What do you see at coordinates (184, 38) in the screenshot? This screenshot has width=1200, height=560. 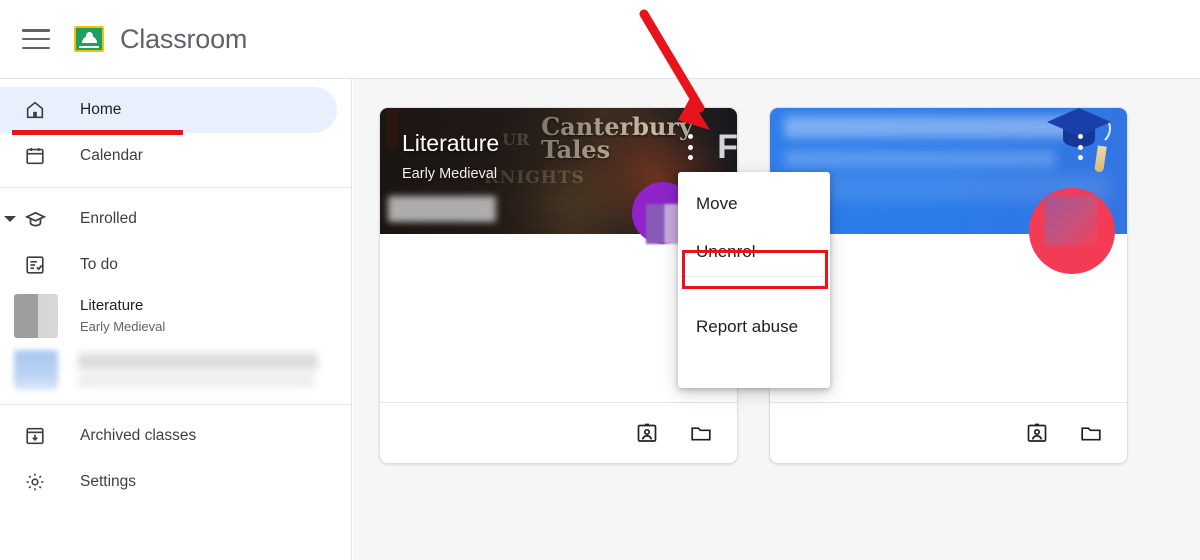 I see `page-title: Classroom` at bounding box center [184, 38].